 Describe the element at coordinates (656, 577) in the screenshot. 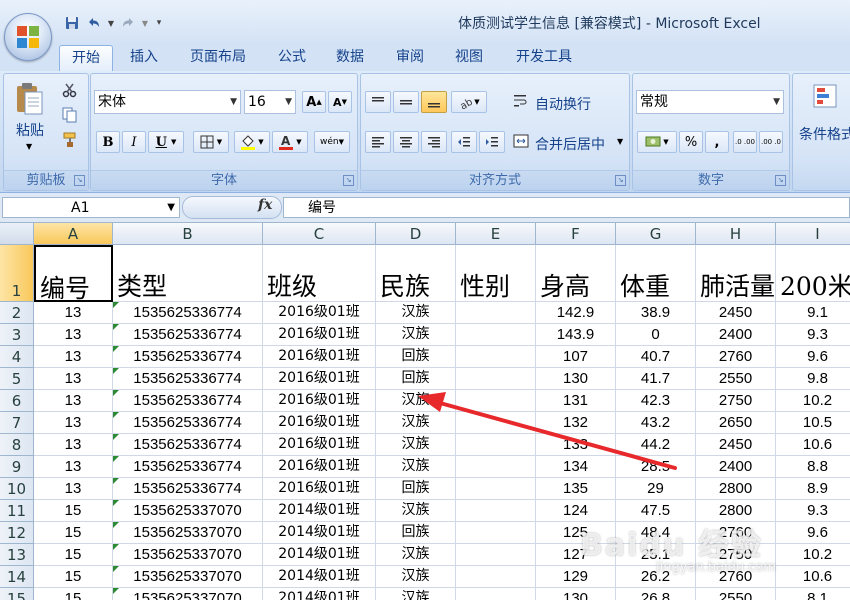

I see `table-cell: 26.2` at that location.